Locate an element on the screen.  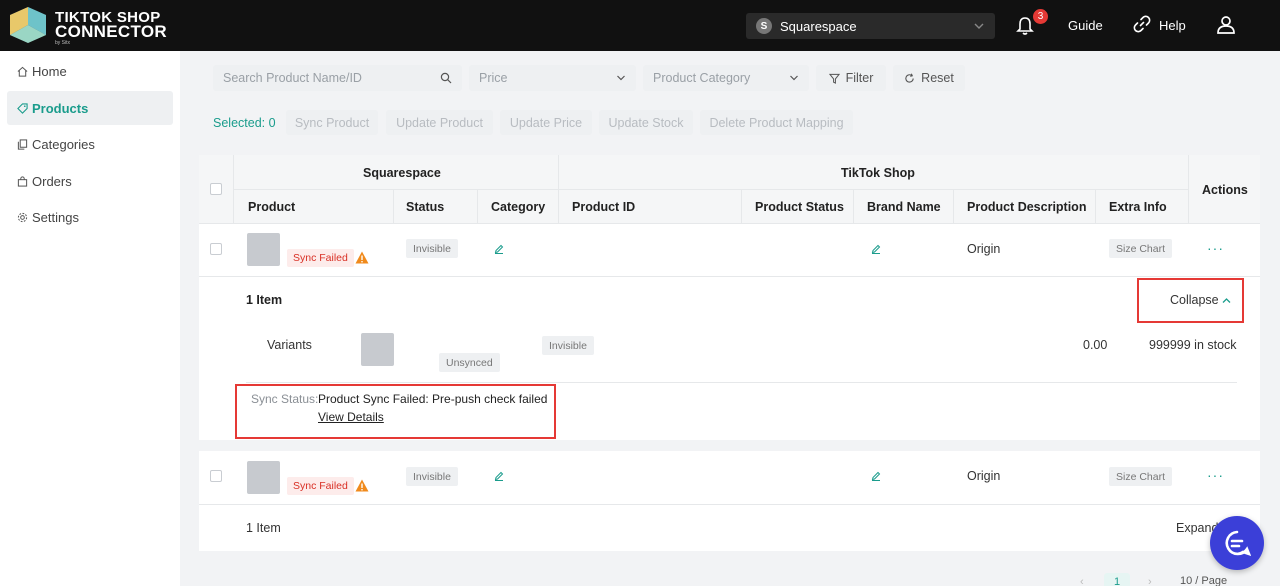
select-all-checkbox is located at coordinates (216, 189).